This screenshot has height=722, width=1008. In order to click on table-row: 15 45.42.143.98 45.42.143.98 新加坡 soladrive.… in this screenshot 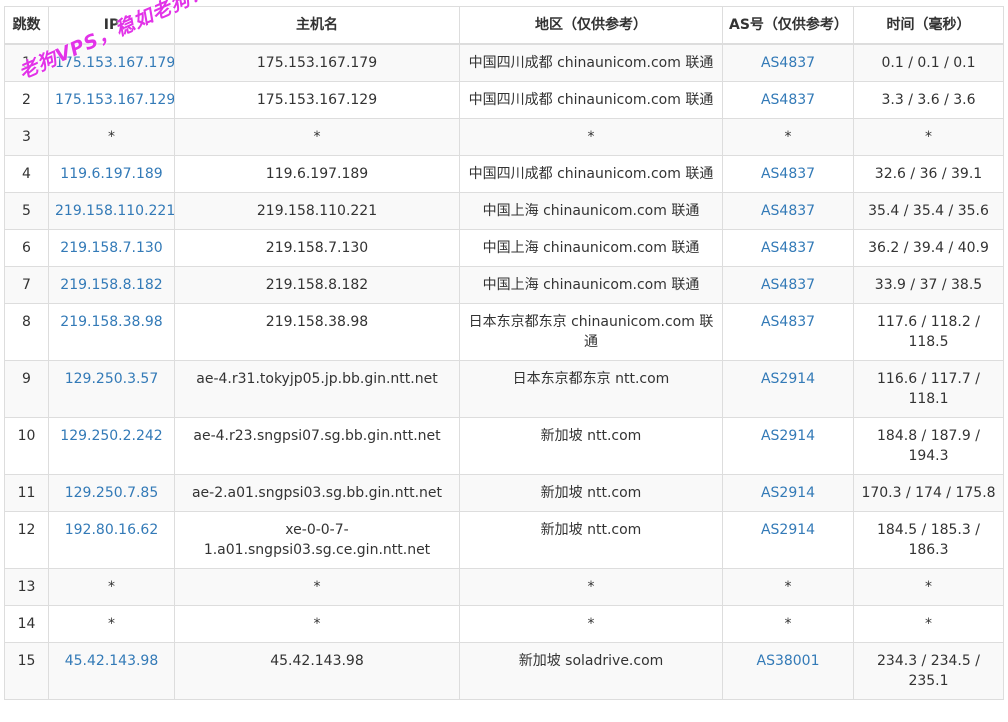, I will do `click(504, 671)`.